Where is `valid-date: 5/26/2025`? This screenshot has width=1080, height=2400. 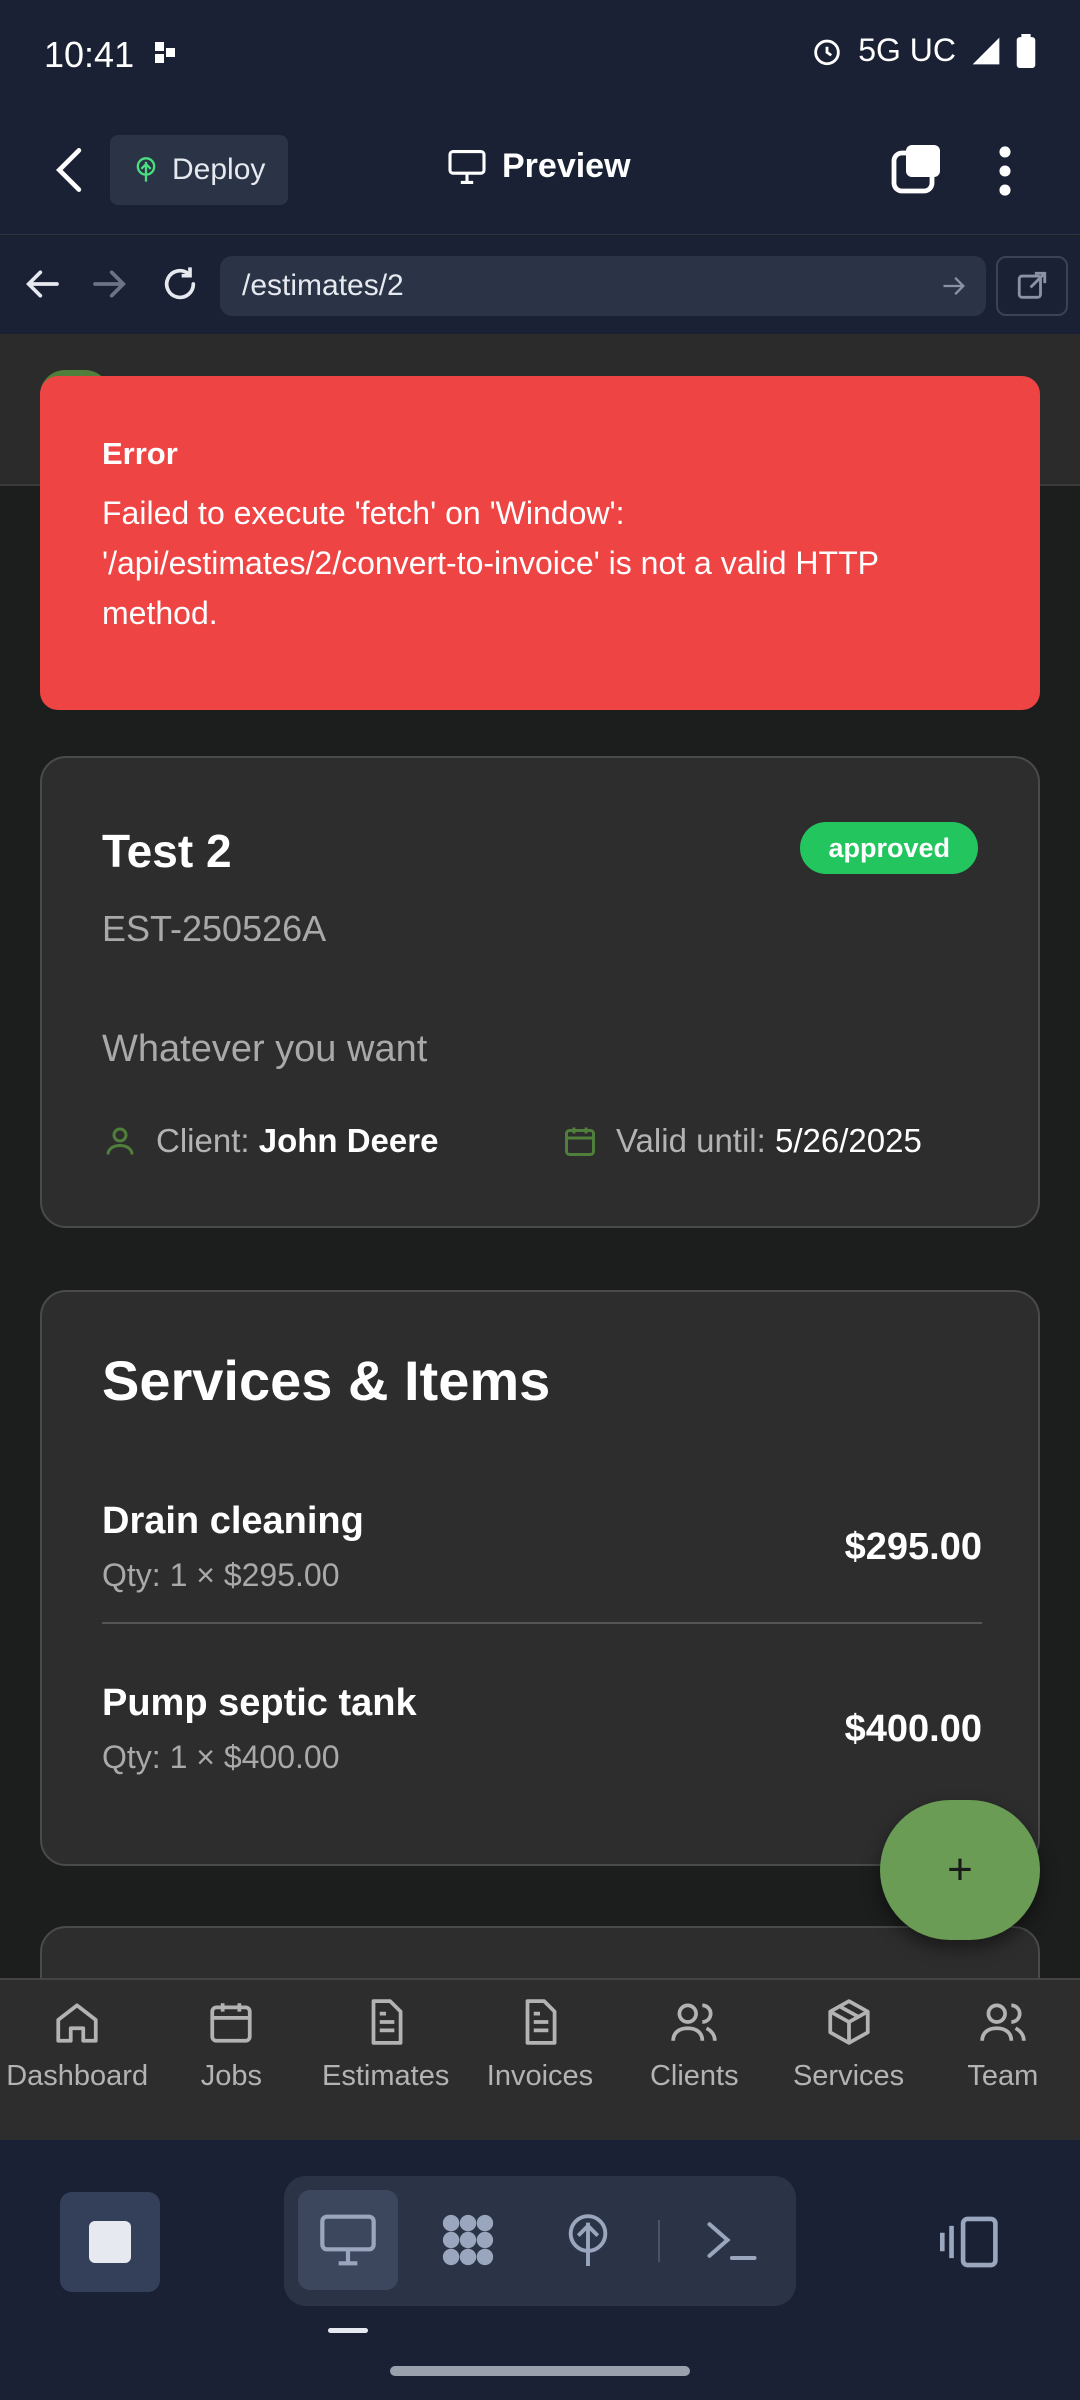 valid-date: 5/26/2025 is located at coordinates (848, 1140).